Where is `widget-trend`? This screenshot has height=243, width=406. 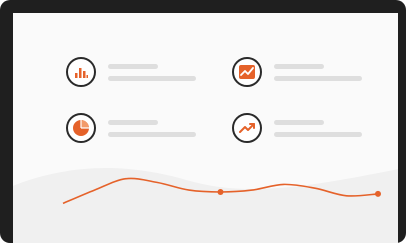
widget-trend is located at coordinates (297, 128).